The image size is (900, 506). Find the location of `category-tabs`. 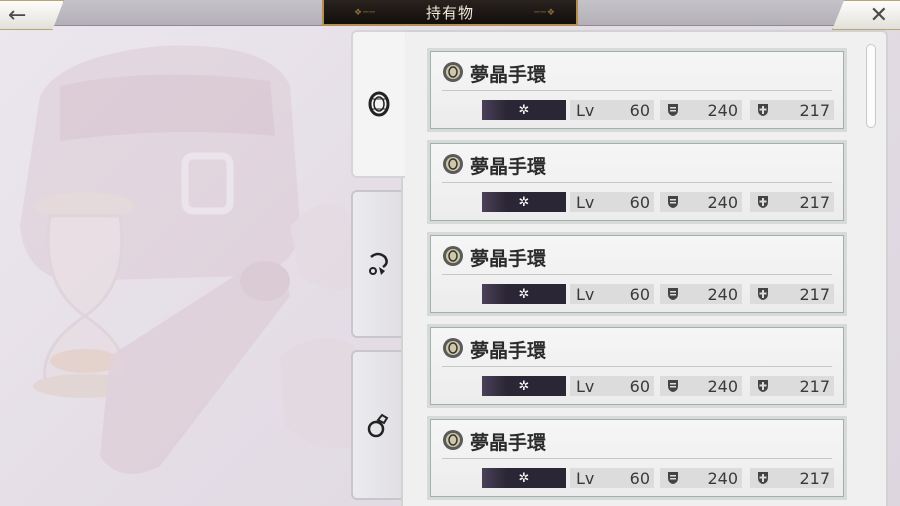

category-tabs is located at coordinates (378, 265).